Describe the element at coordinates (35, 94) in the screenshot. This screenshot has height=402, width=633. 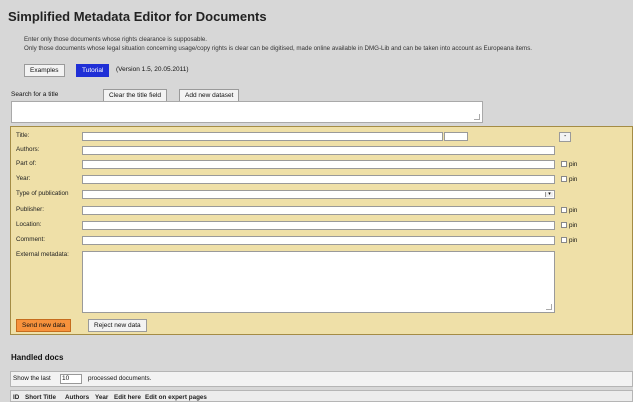
I see `search-label: Search for a title` at that location.